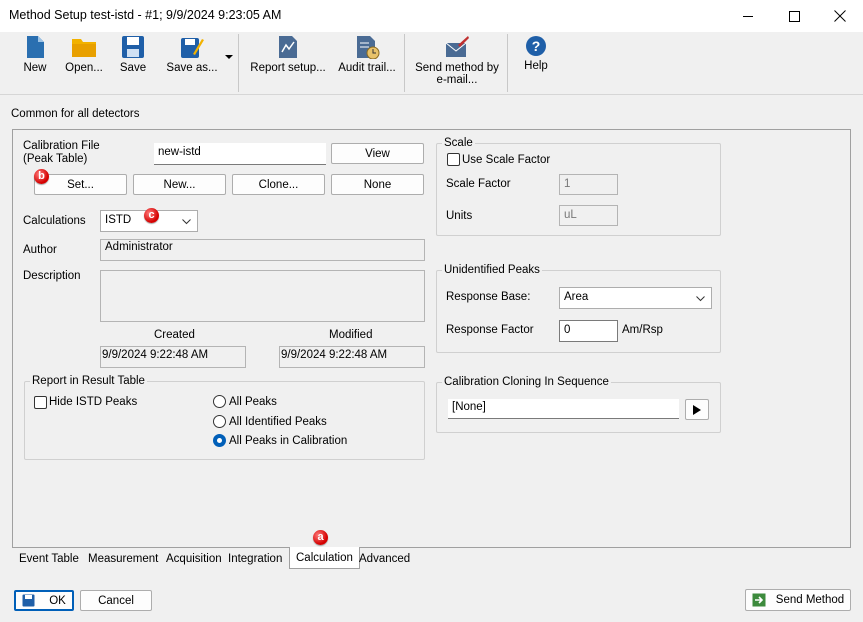 Image resolution: width=863 pixels, height=622 pixels. Describe the element at coordinates (288, 441) in the screenshot. I see `all-peaks-in-calibration-label: All Peaks in Calibration` at that location.